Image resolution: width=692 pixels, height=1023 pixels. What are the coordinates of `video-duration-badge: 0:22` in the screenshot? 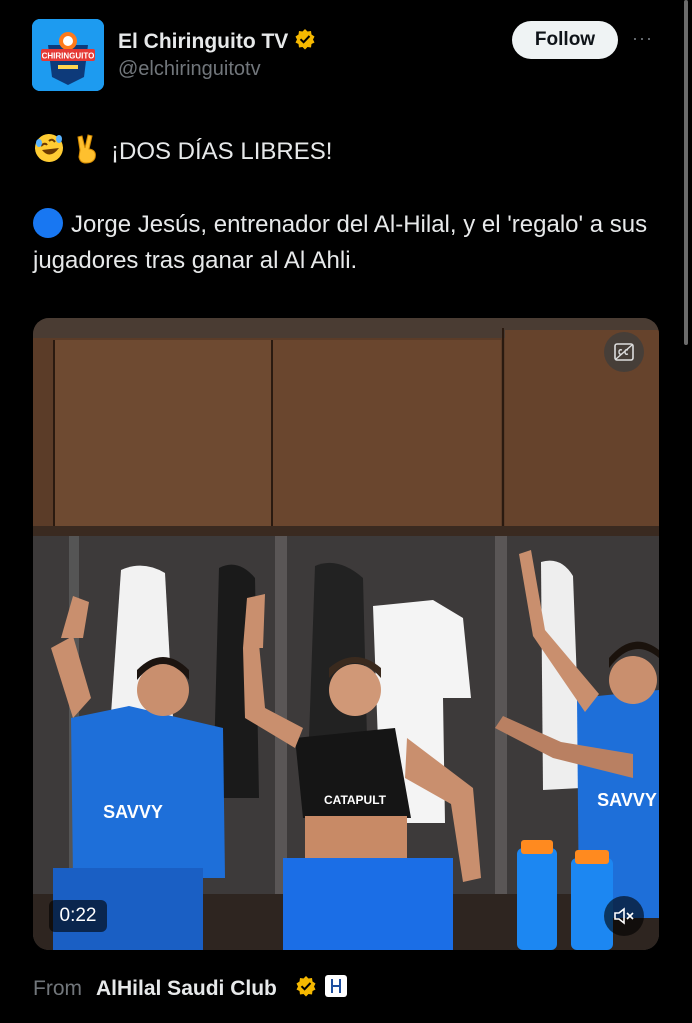 It's located at (78, 916).